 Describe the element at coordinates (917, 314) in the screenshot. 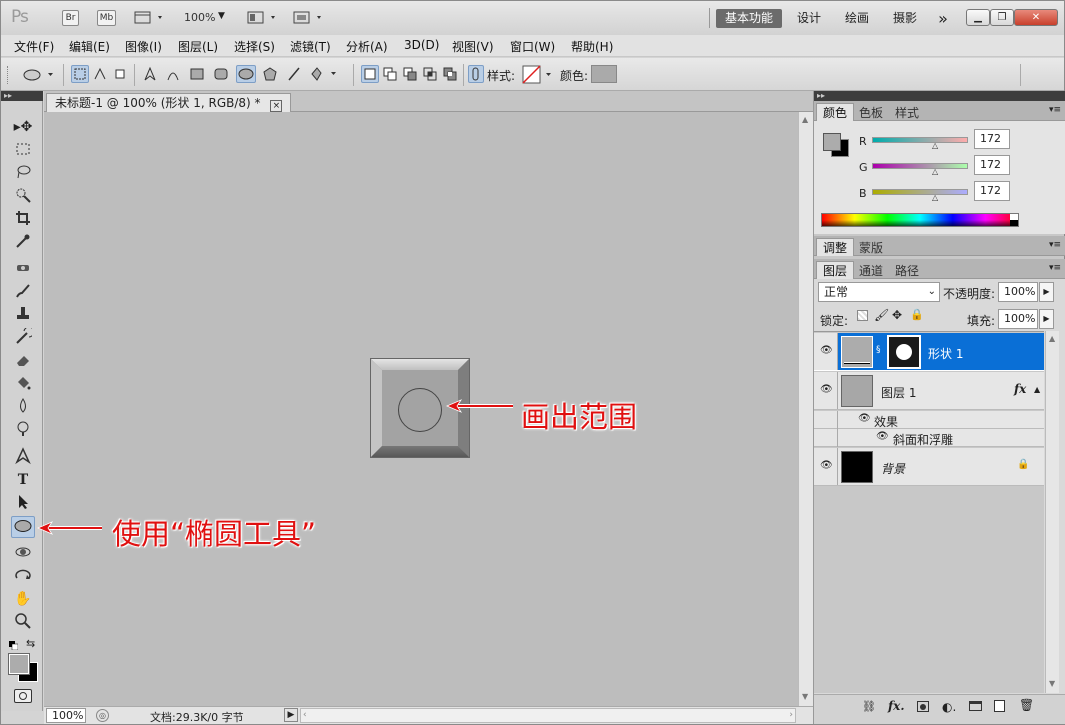

I see `lock-all-icon: 🔒` at that location.